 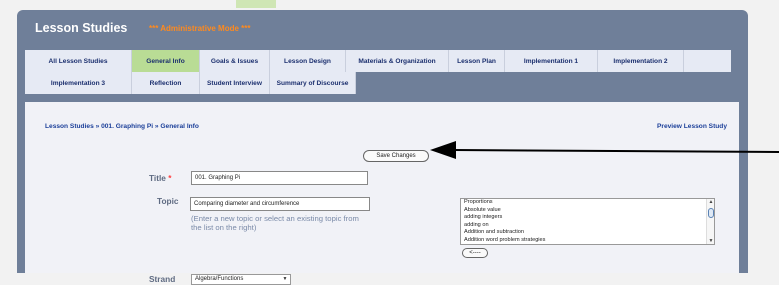 I want to click on strand-select: Algebra/Functions ▼, so click(x=241, y=279).